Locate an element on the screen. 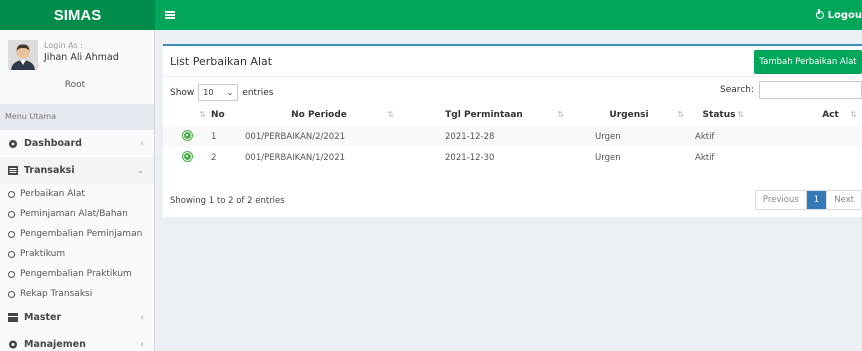 The image size is (862, 351). column-header-act: Act ⇅ is located at coordinates (830, 115).